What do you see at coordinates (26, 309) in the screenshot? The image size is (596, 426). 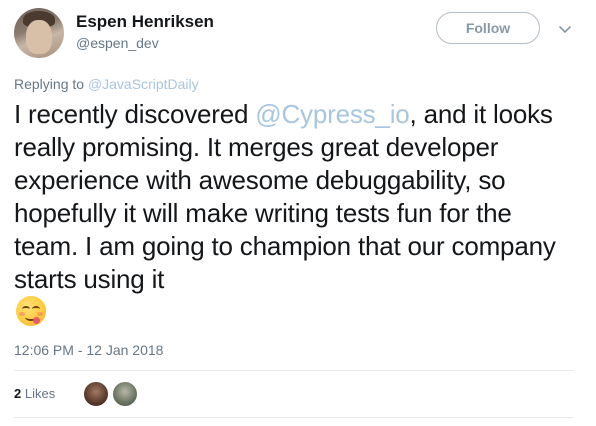 I see `emoji-eye` at bounding box center [26, 309].